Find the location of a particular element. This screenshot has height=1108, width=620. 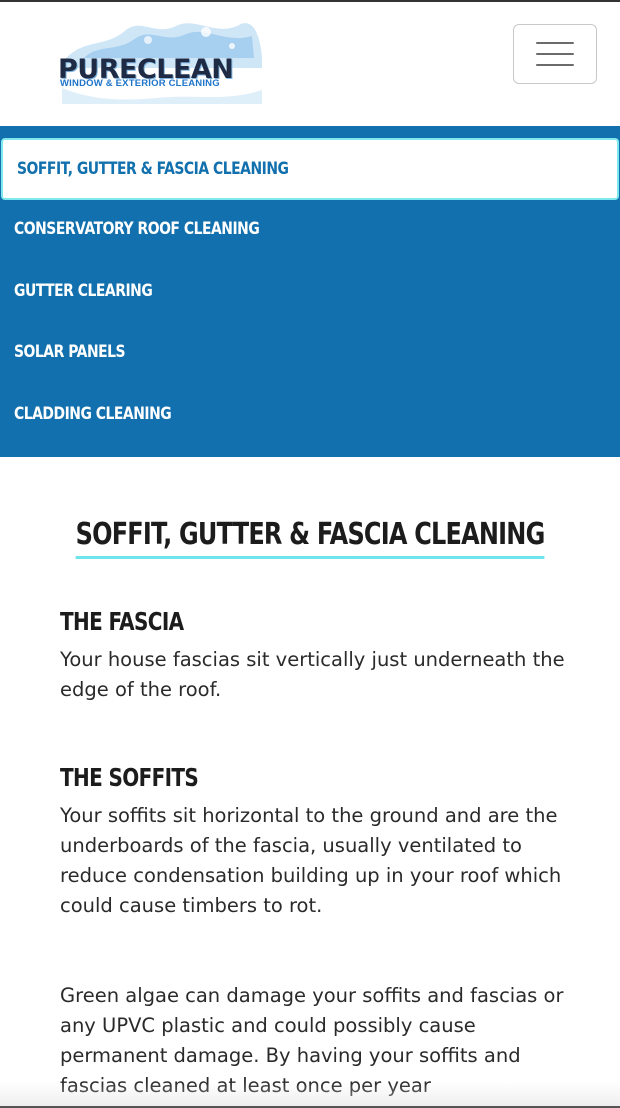

nav-item-gutter-clearing: Gutter Clearing is located at coordinates (310, 291).